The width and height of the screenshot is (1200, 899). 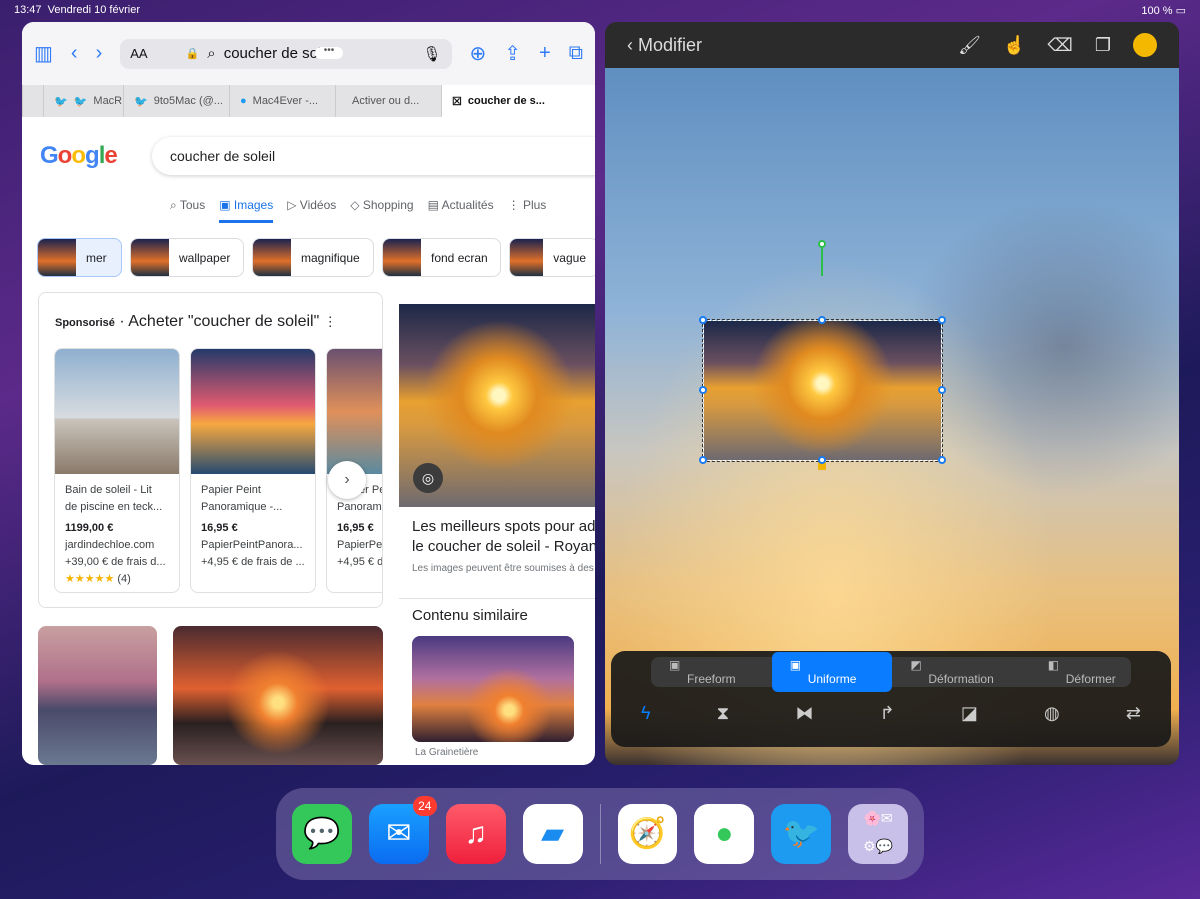 What do you see at coordinates (246, 210) in the screenshot?
I see `nav-images: ▣ Images` at bounding box center [246, 210].